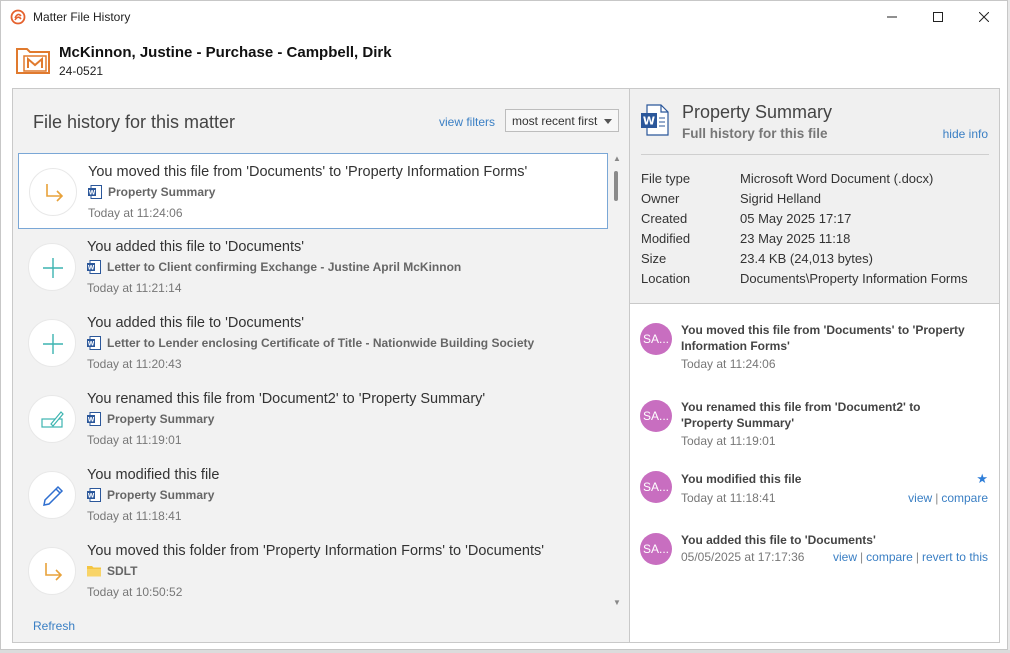  I want to click on history-item-title: You modified this file, so click(153, 475).